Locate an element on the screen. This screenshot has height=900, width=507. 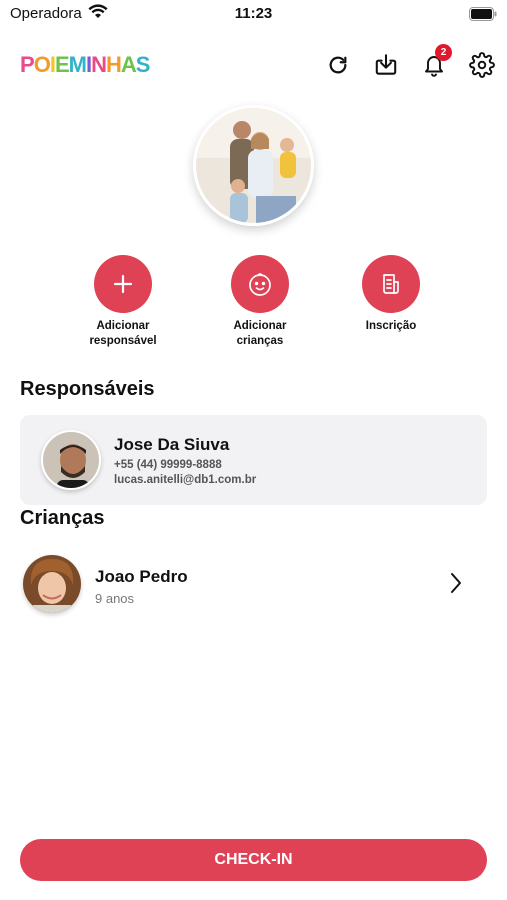
child-age: 9 anos is located at coordinates (115, 598).